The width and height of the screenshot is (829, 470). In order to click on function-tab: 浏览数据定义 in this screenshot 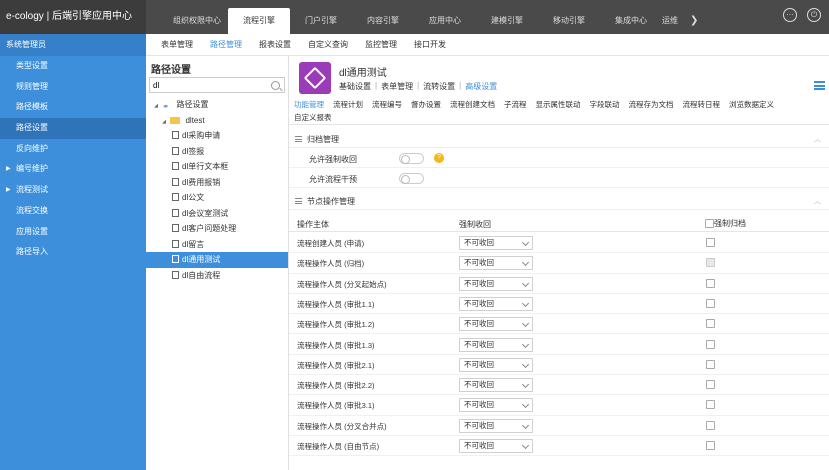, I will do `click(751, 104)`.